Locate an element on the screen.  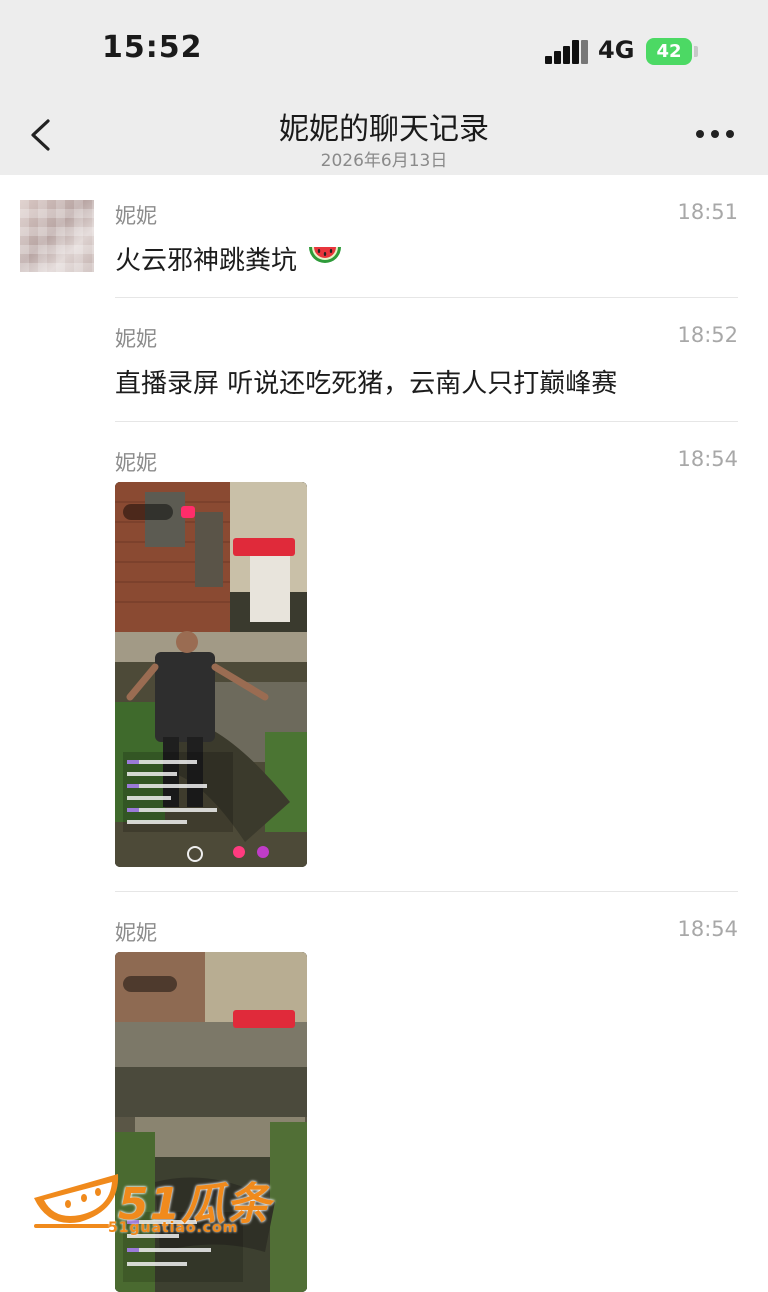
network-label: 4G is located at coordinates (616, 50).